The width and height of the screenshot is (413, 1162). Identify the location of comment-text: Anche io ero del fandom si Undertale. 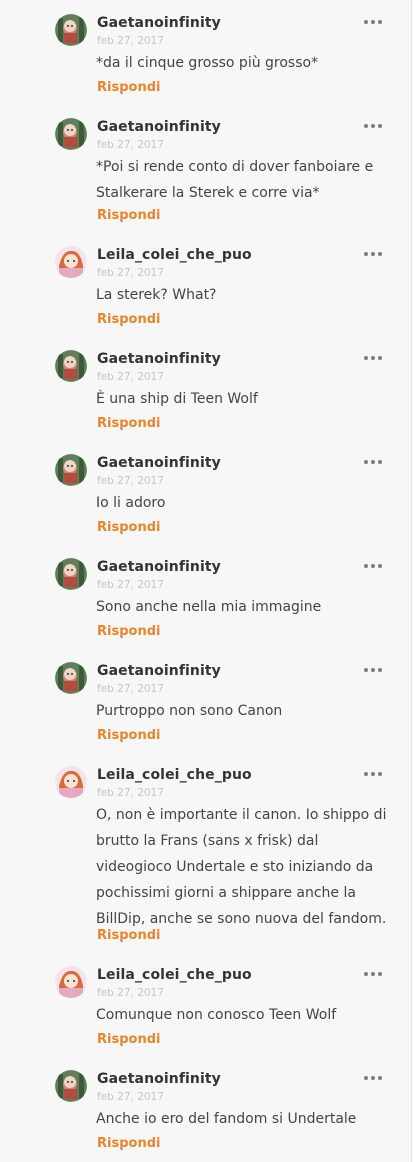
(226, 1119).